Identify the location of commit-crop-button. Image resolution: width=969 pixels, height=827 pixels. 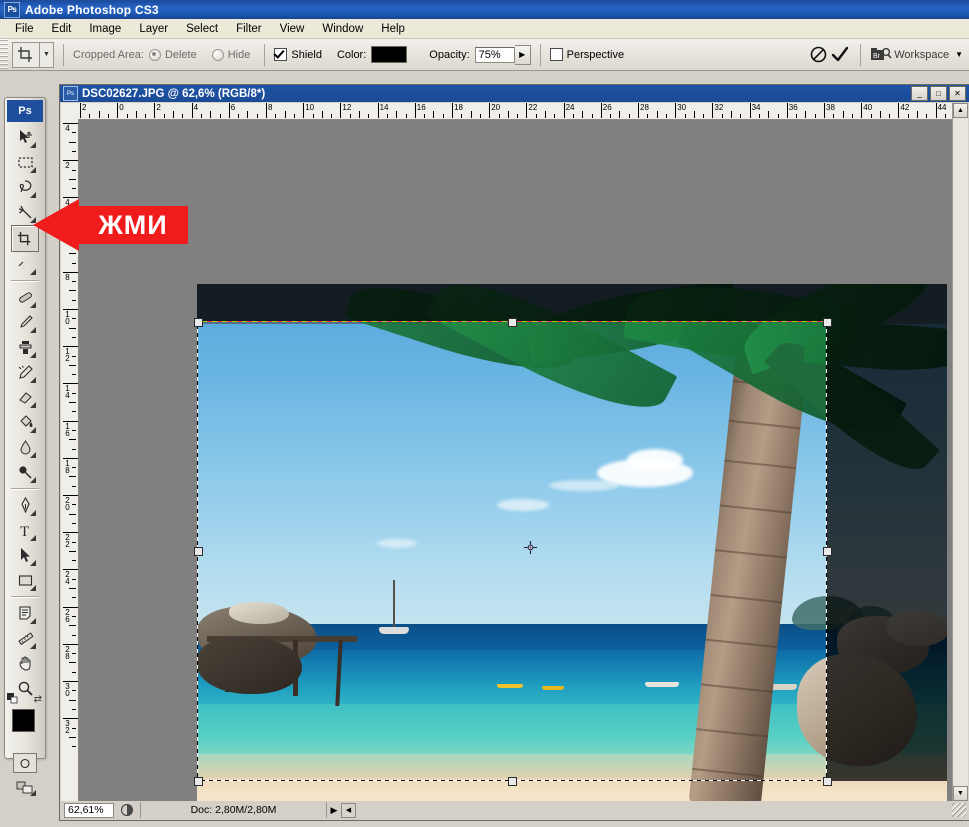
(840, 55).